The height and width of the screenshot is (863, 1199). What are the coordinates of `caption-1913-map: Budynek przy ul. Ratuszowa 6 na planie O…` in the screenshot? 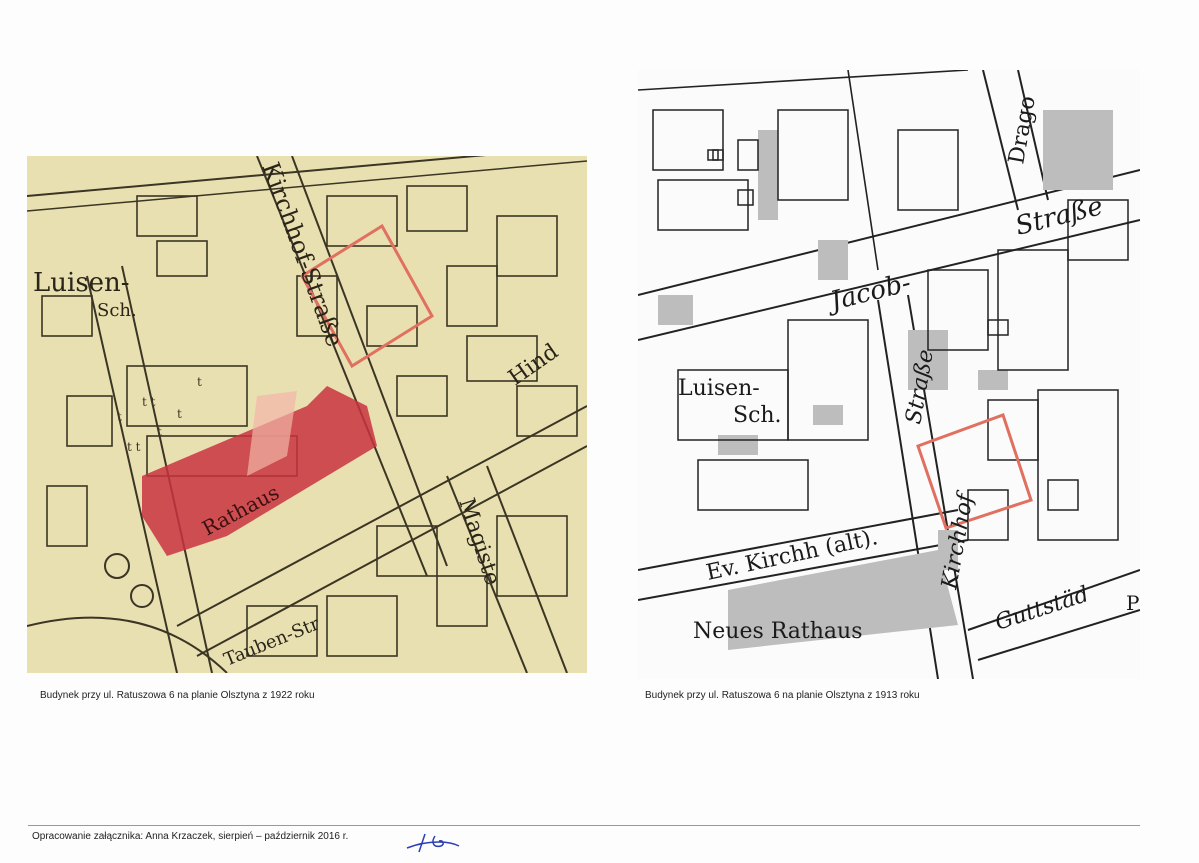 It's located at (782, 695).